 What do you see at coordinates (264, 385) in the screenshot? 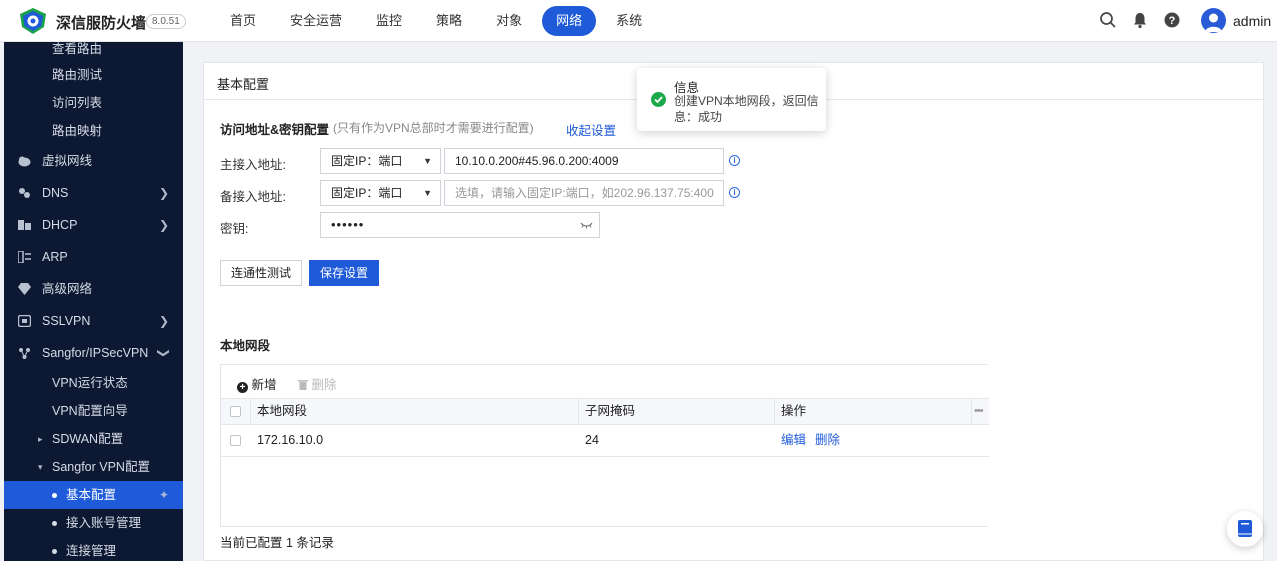
I see `add-label: 新增` at bounding box center [264, 385].